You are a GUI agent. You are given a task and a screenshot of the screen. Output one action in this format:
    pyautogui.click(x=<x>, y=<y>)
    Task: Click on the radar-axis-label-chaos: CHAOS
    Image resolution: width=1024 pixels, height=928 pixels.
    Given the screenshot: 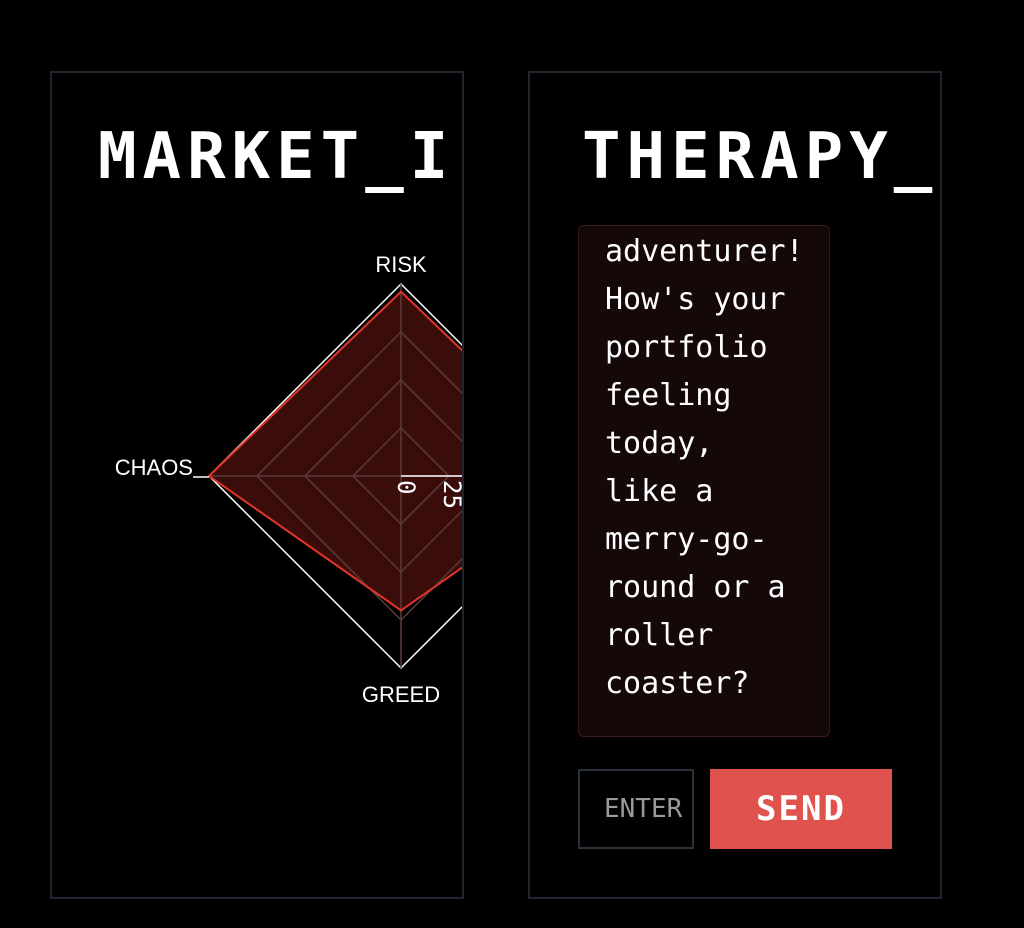 What is the action you would take?
    pyautogui.click(x=154, y=467)
    